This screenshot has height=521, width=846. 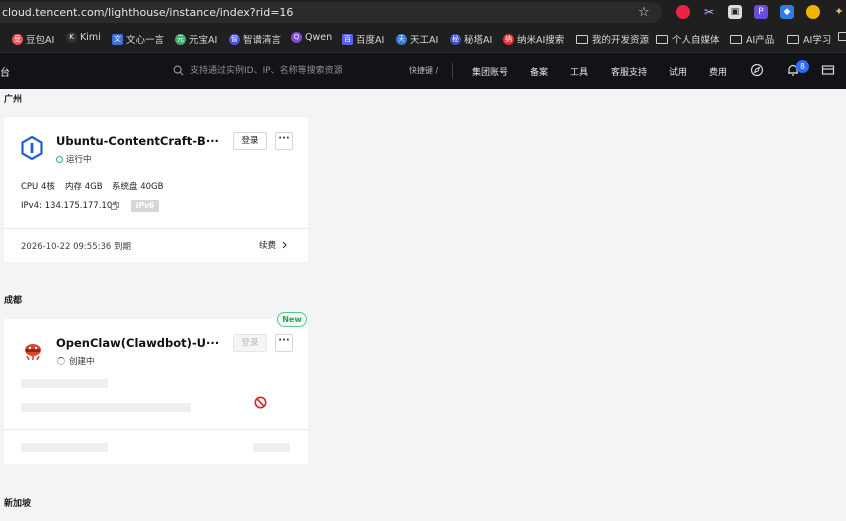 What do you see at coordinates (90, 37) in the screenshot?
I see `bookmark-label: Kimi` at bounding box center [90, 37].